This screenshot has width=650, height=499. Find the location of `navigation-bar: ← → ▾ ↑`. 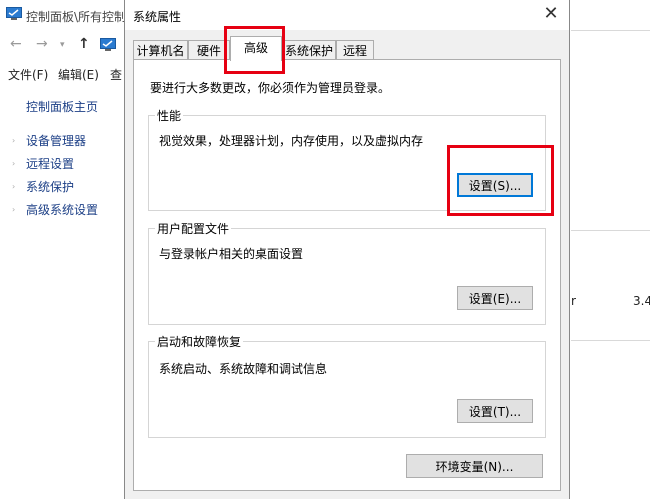

navigation-bar: ← → ▾ ↑ is located at coordinates (62, 46).